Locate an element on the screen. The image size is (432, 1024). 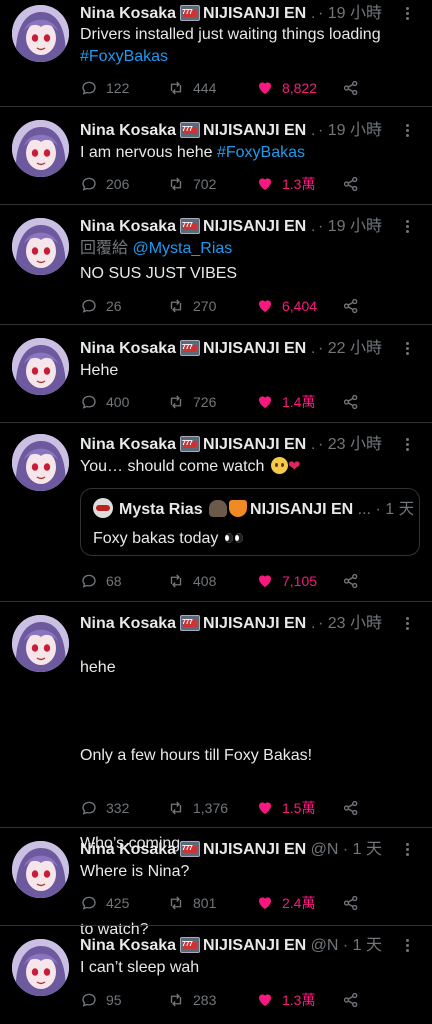
reply-button: 95 is located at coordinates (101, 1000).